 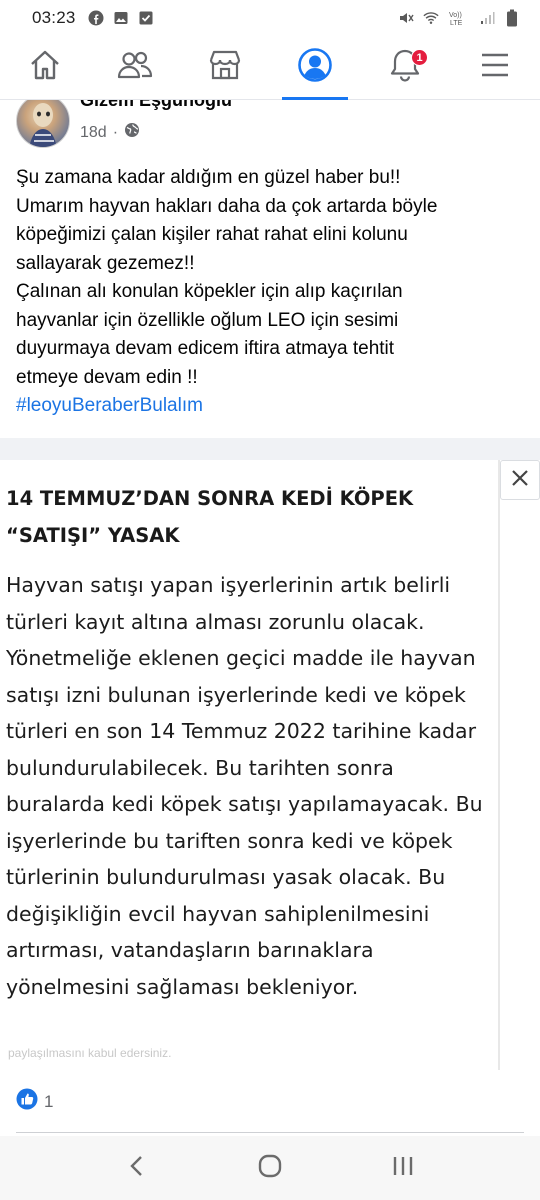 What do you see at coordinates (96, 18) in the screenshot?
I see `facebook-icon` at bounding box center [96, 18].